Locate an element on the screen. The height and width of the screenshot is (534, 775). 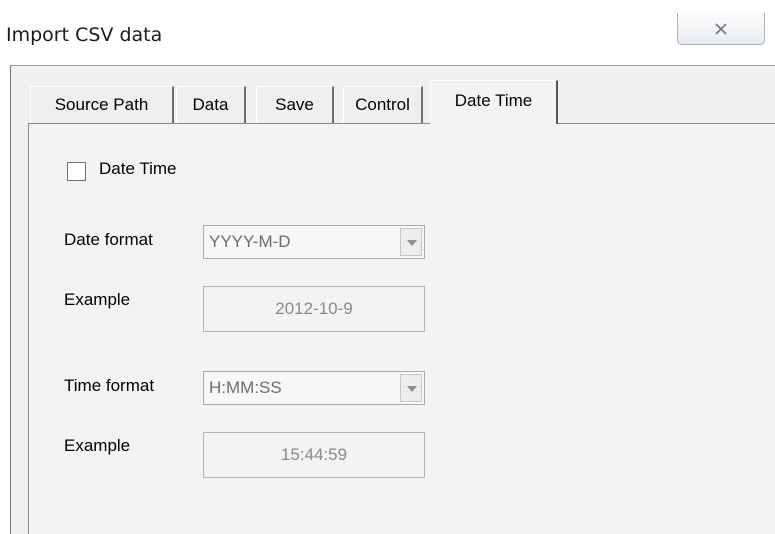
tab-date-time: Date Time is located at coordinates (494, 102).